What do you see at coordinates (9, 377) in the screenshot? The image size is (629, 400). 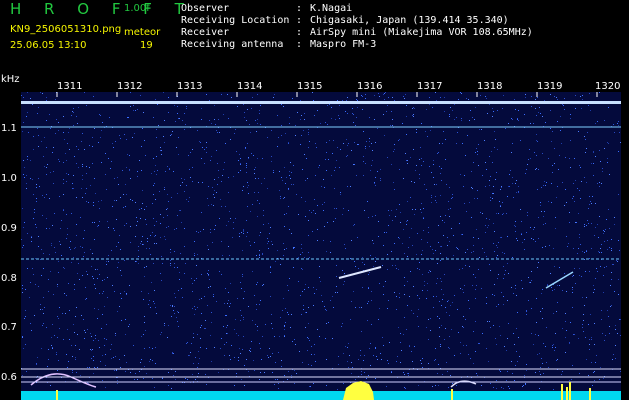 I see `y-tick-label: 0.6` at bounding box center [9, 377].